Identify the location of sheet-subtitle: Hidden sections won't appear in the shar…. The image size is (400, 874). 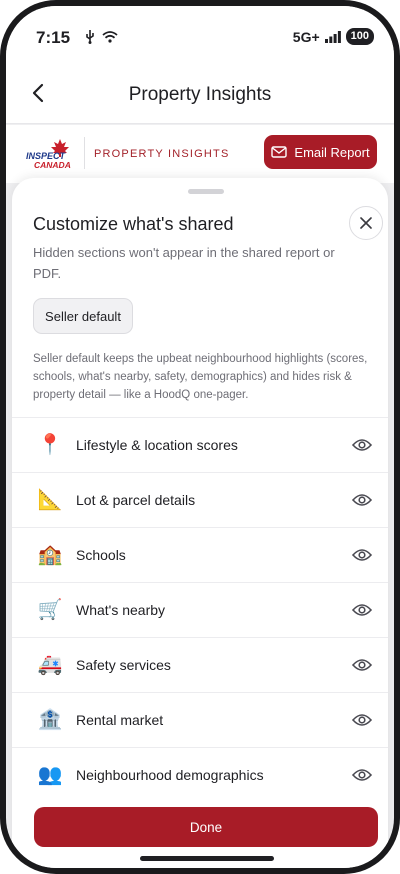
(184, 263).